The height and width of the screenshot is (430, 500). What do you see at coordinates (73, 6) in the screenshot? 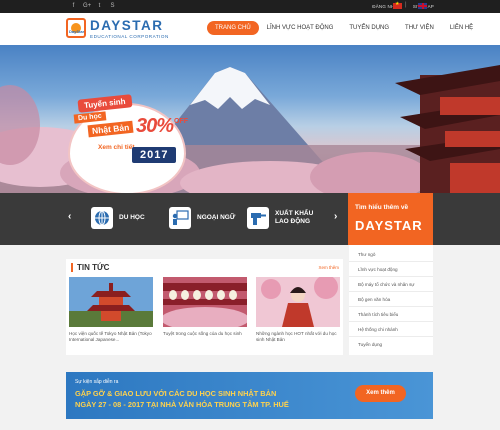
I see `facebook-icon: f` at bounding box center [73, 6].